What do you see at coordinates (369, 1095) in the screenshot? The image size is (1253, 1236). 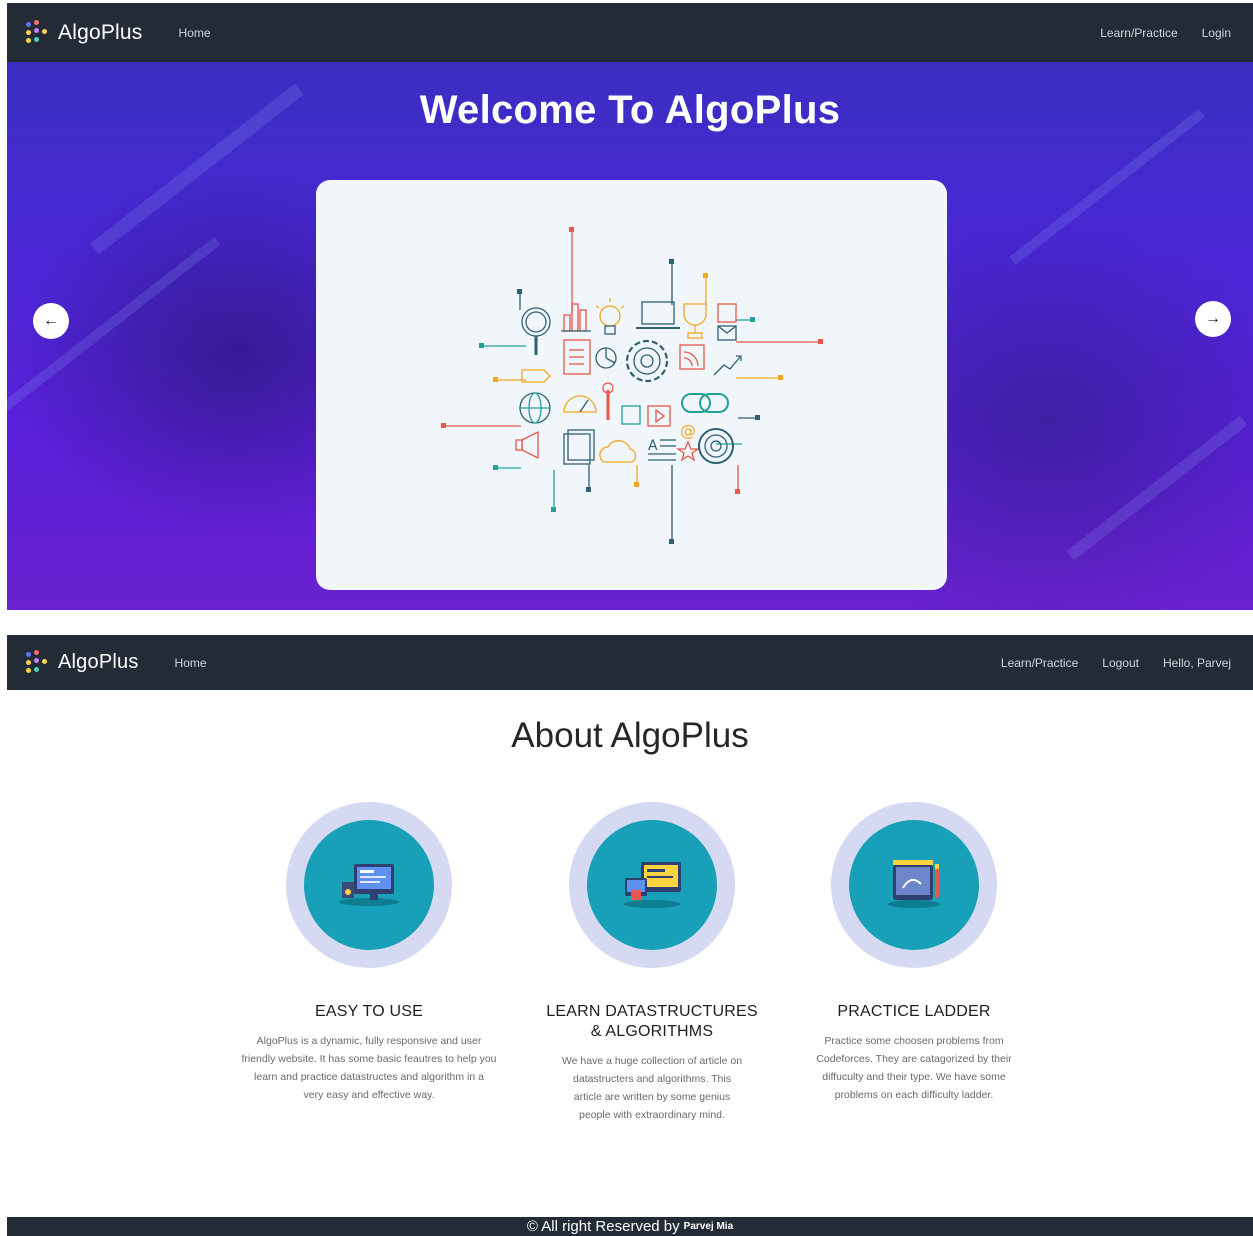 I see `feature-description-line: very easy and effective way.` at bounding box center [369, 1095].